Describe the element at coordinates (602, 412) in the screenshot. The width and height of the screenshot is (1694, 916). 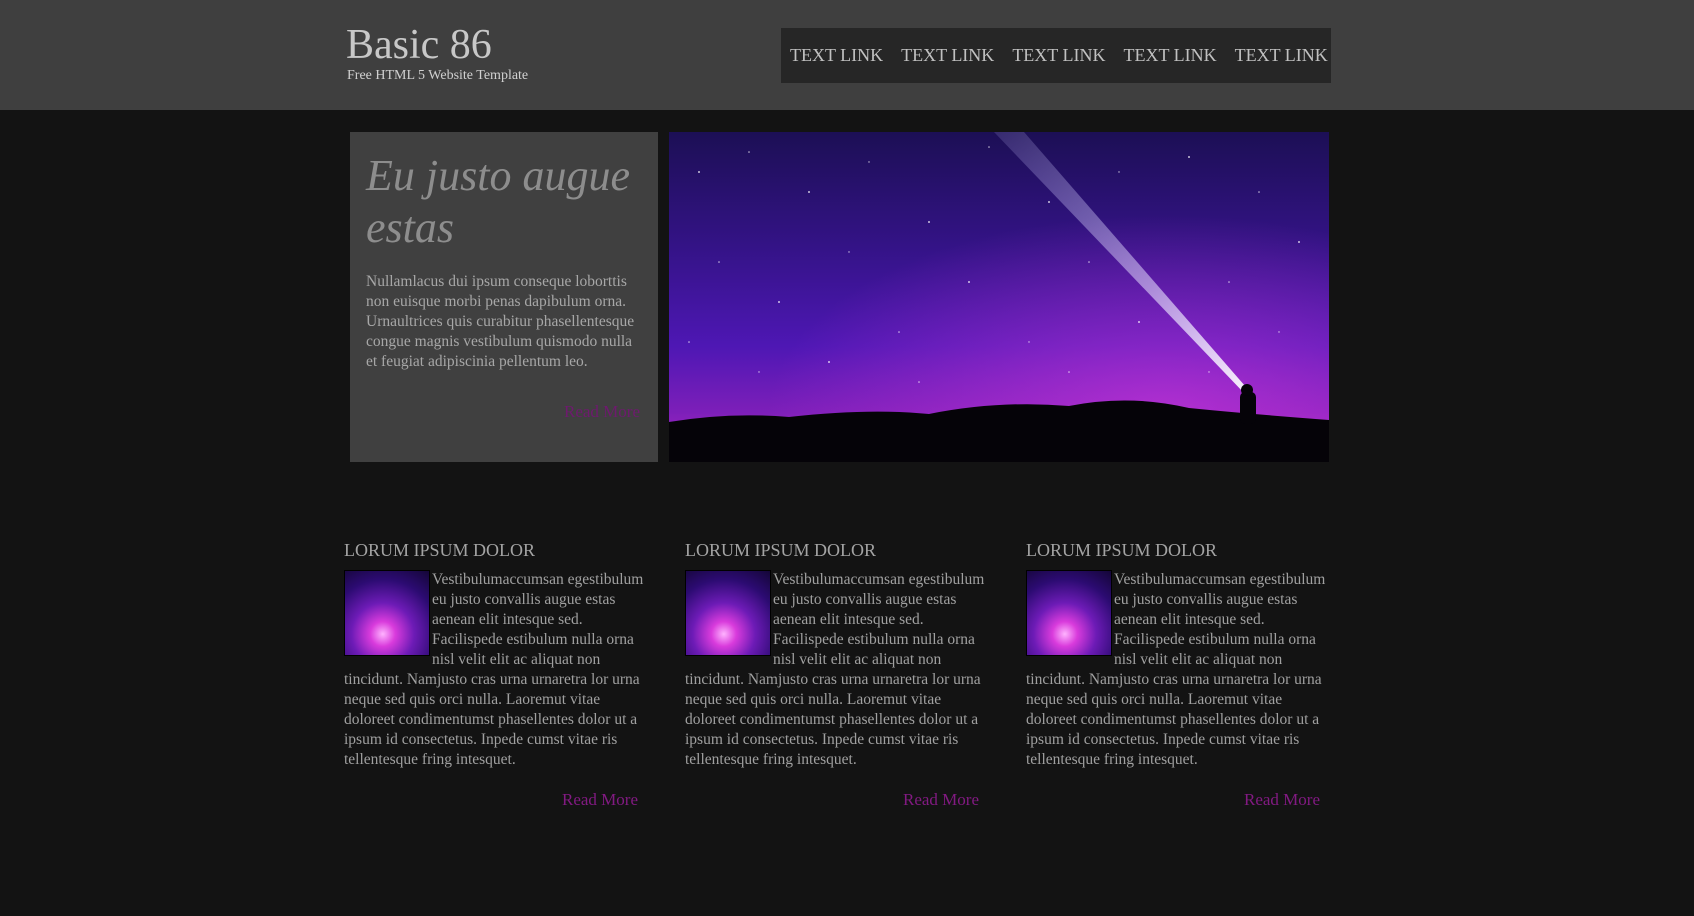
I see `intro-read-more-link: Read More` at that location.